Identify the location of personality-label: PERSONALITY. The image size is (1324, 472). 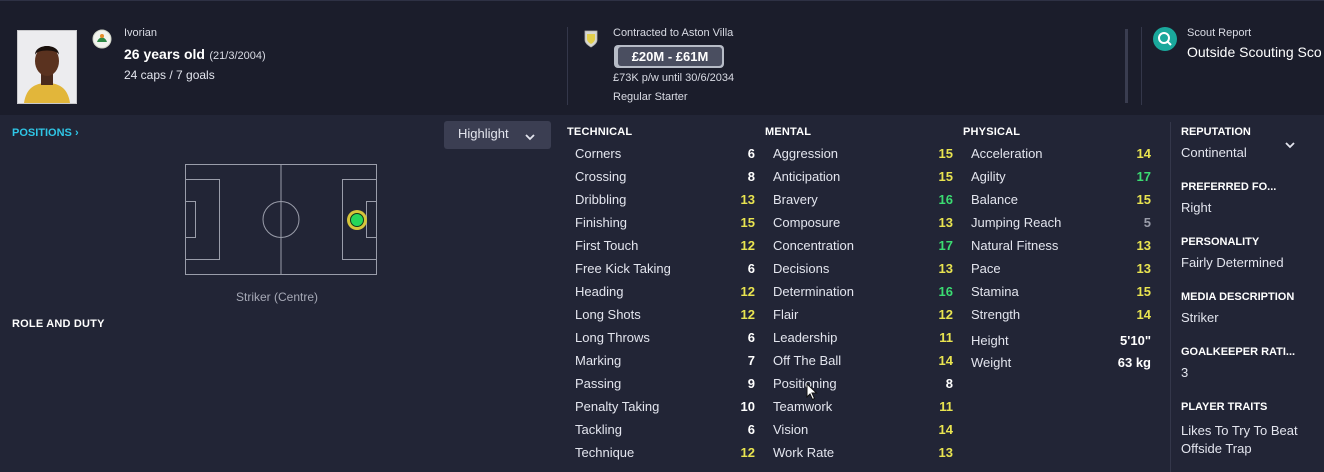
(1220, 242).